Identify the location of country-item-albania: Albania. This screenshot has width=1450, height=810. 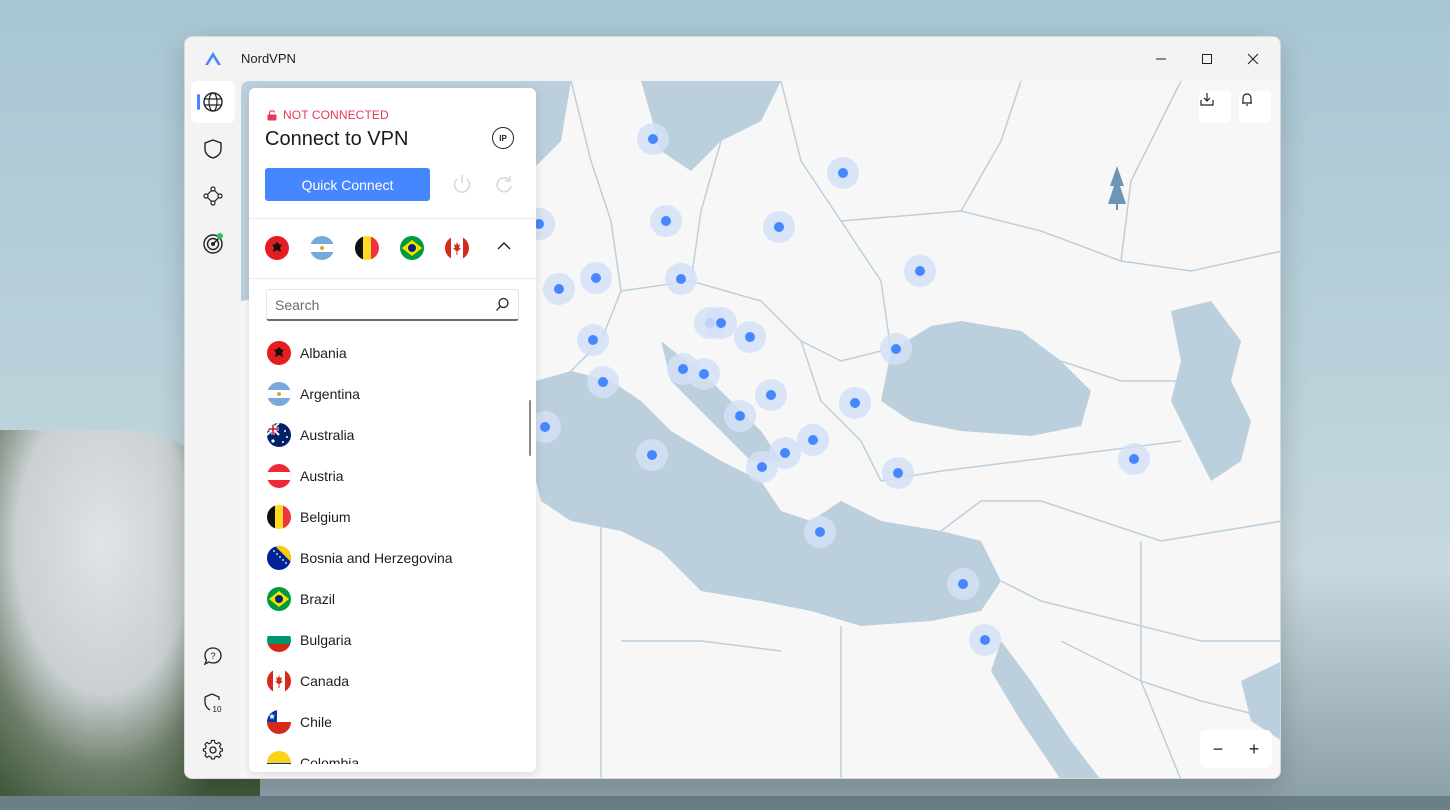
(392, 352).